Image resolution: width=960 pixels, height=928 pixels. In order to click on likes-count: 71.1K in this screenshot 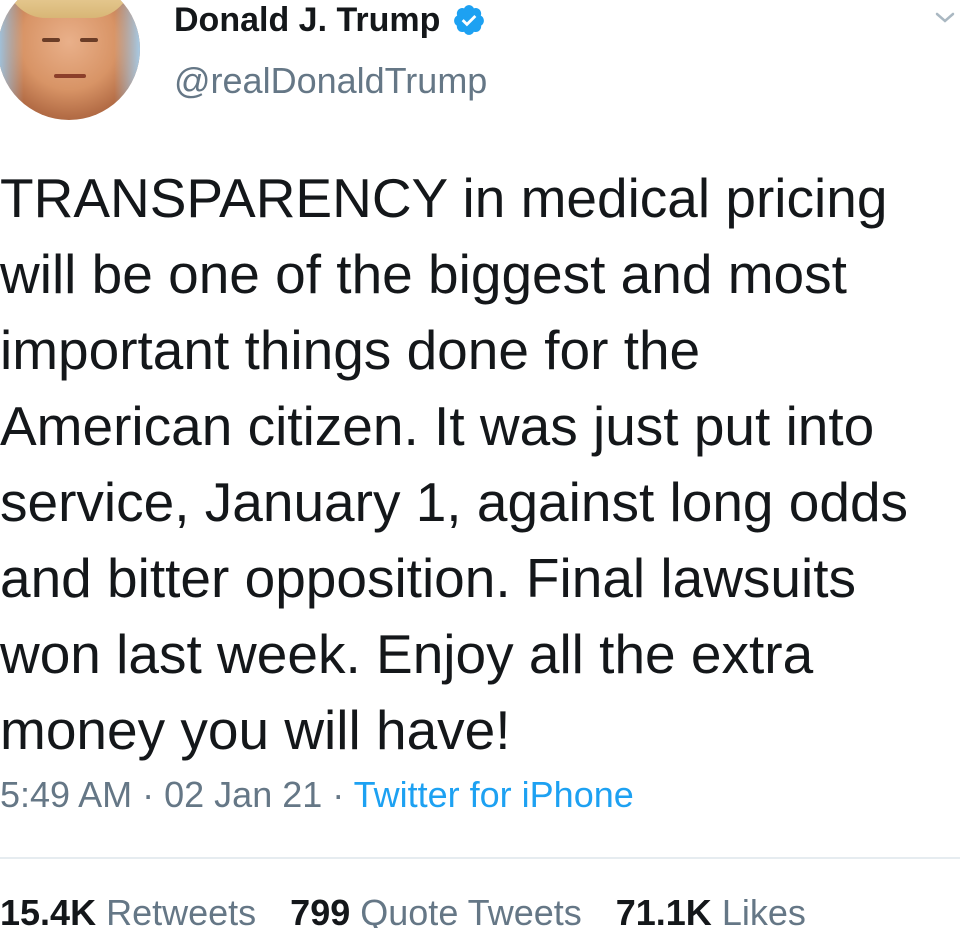, I will do `click(663, 910)`.